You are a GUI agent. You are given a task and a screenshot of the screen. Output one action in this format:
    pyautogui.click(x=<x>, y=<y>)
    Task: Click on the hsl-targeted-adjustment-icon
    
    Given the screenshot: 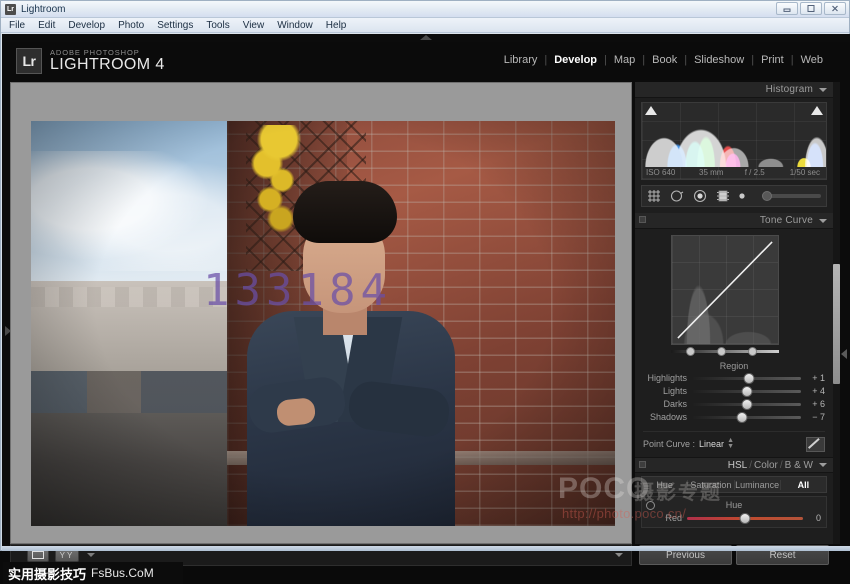 What is the action you would take?
    pyautogui.click(x=650, y=505)
    